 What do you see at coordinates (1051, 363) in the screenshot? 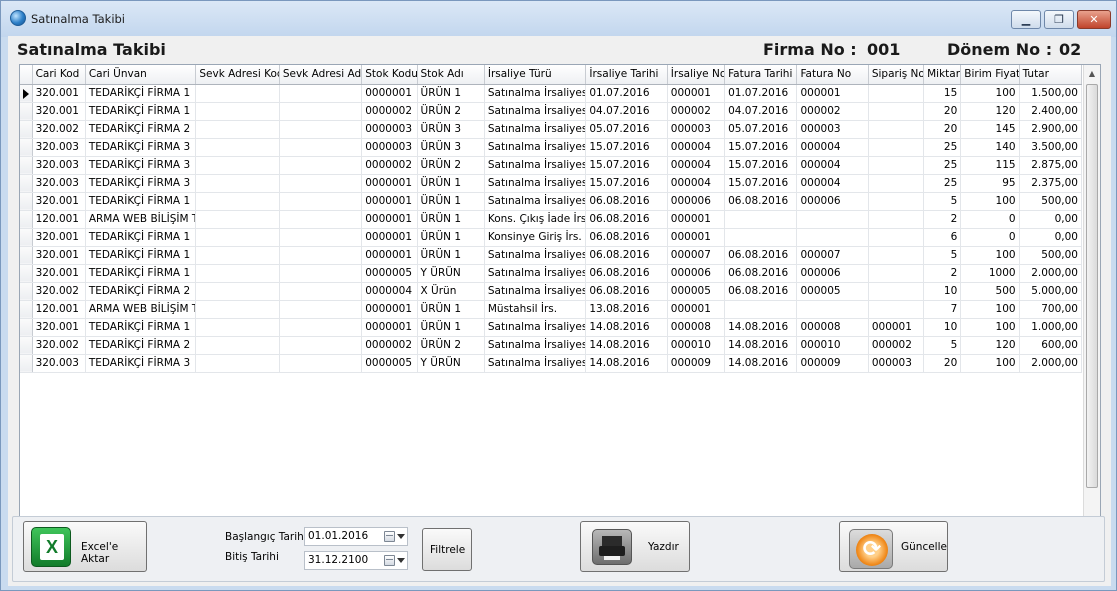
I see `table-cell: 2.000,00` at bounding box center [1051, 363].